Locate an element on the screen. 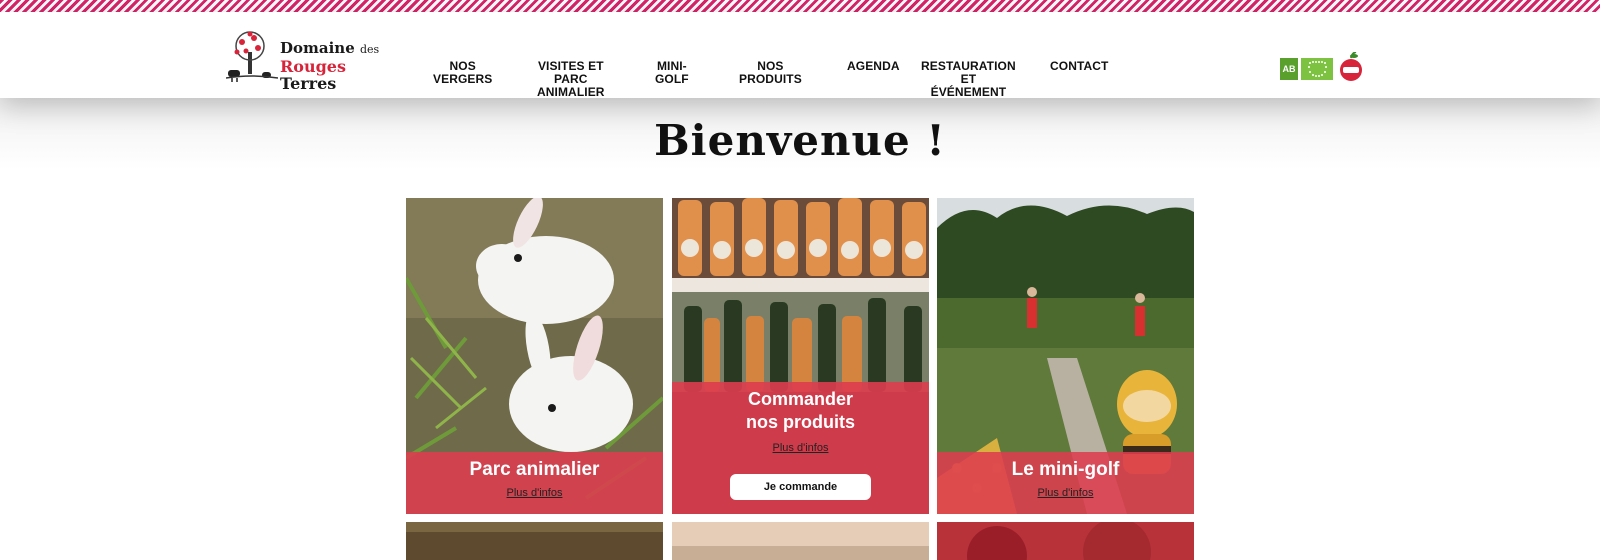  nav-item-nos-vergers: NOS VERGERS is located at coordinates (462, 73).